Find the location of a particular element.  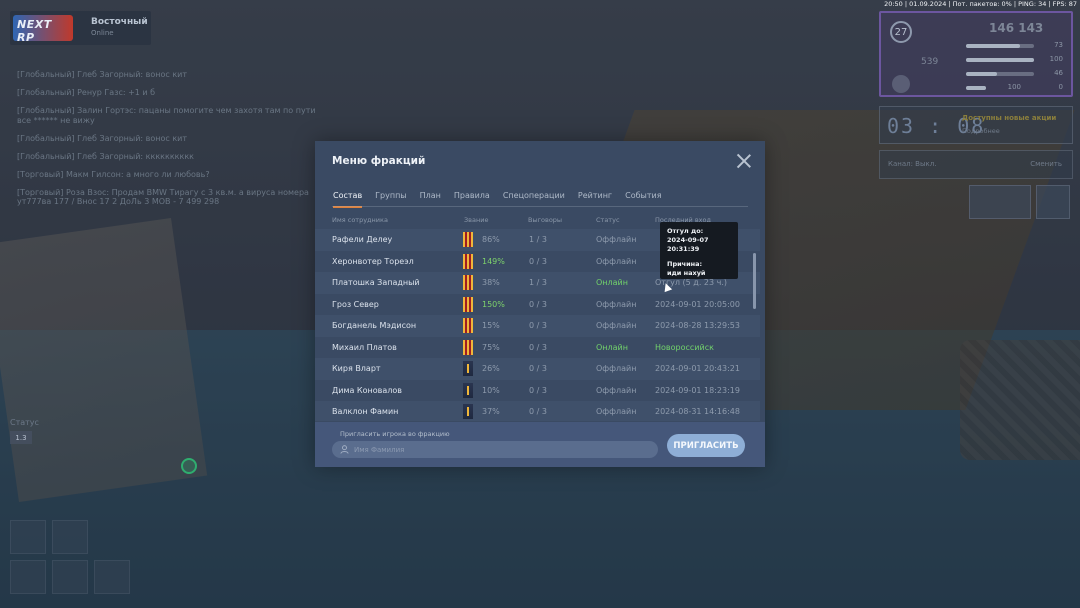

invite-field is located at coordinates (495, 449).